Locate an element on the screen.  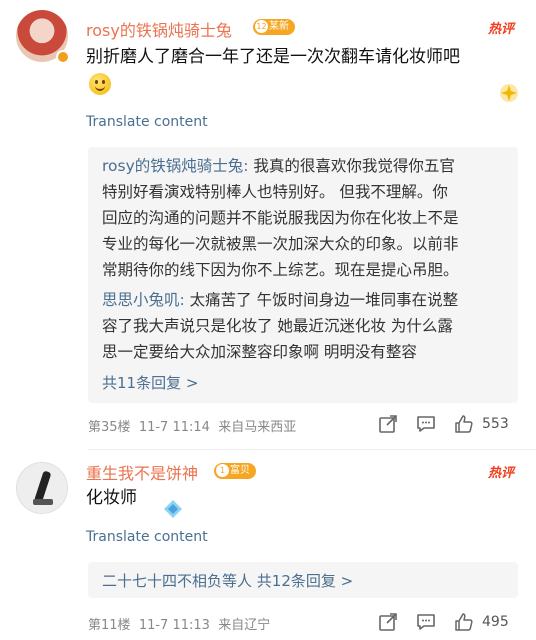
comment-text: 别折磨人了磨合一年了还是一次次翻车请化妆师吧 is located at coordinates (273, 57).